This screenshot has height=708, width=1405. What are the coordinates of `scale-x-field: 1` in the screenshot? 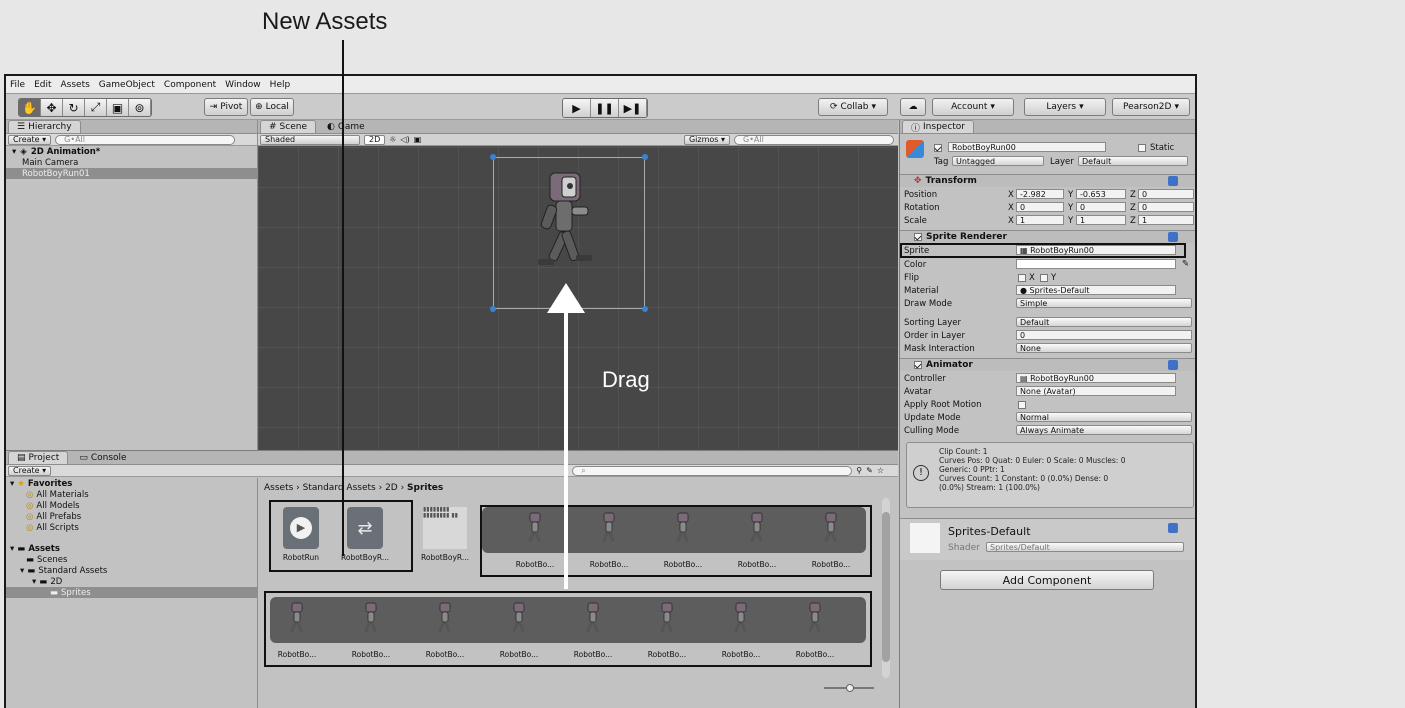 It's located at (1040, 220).